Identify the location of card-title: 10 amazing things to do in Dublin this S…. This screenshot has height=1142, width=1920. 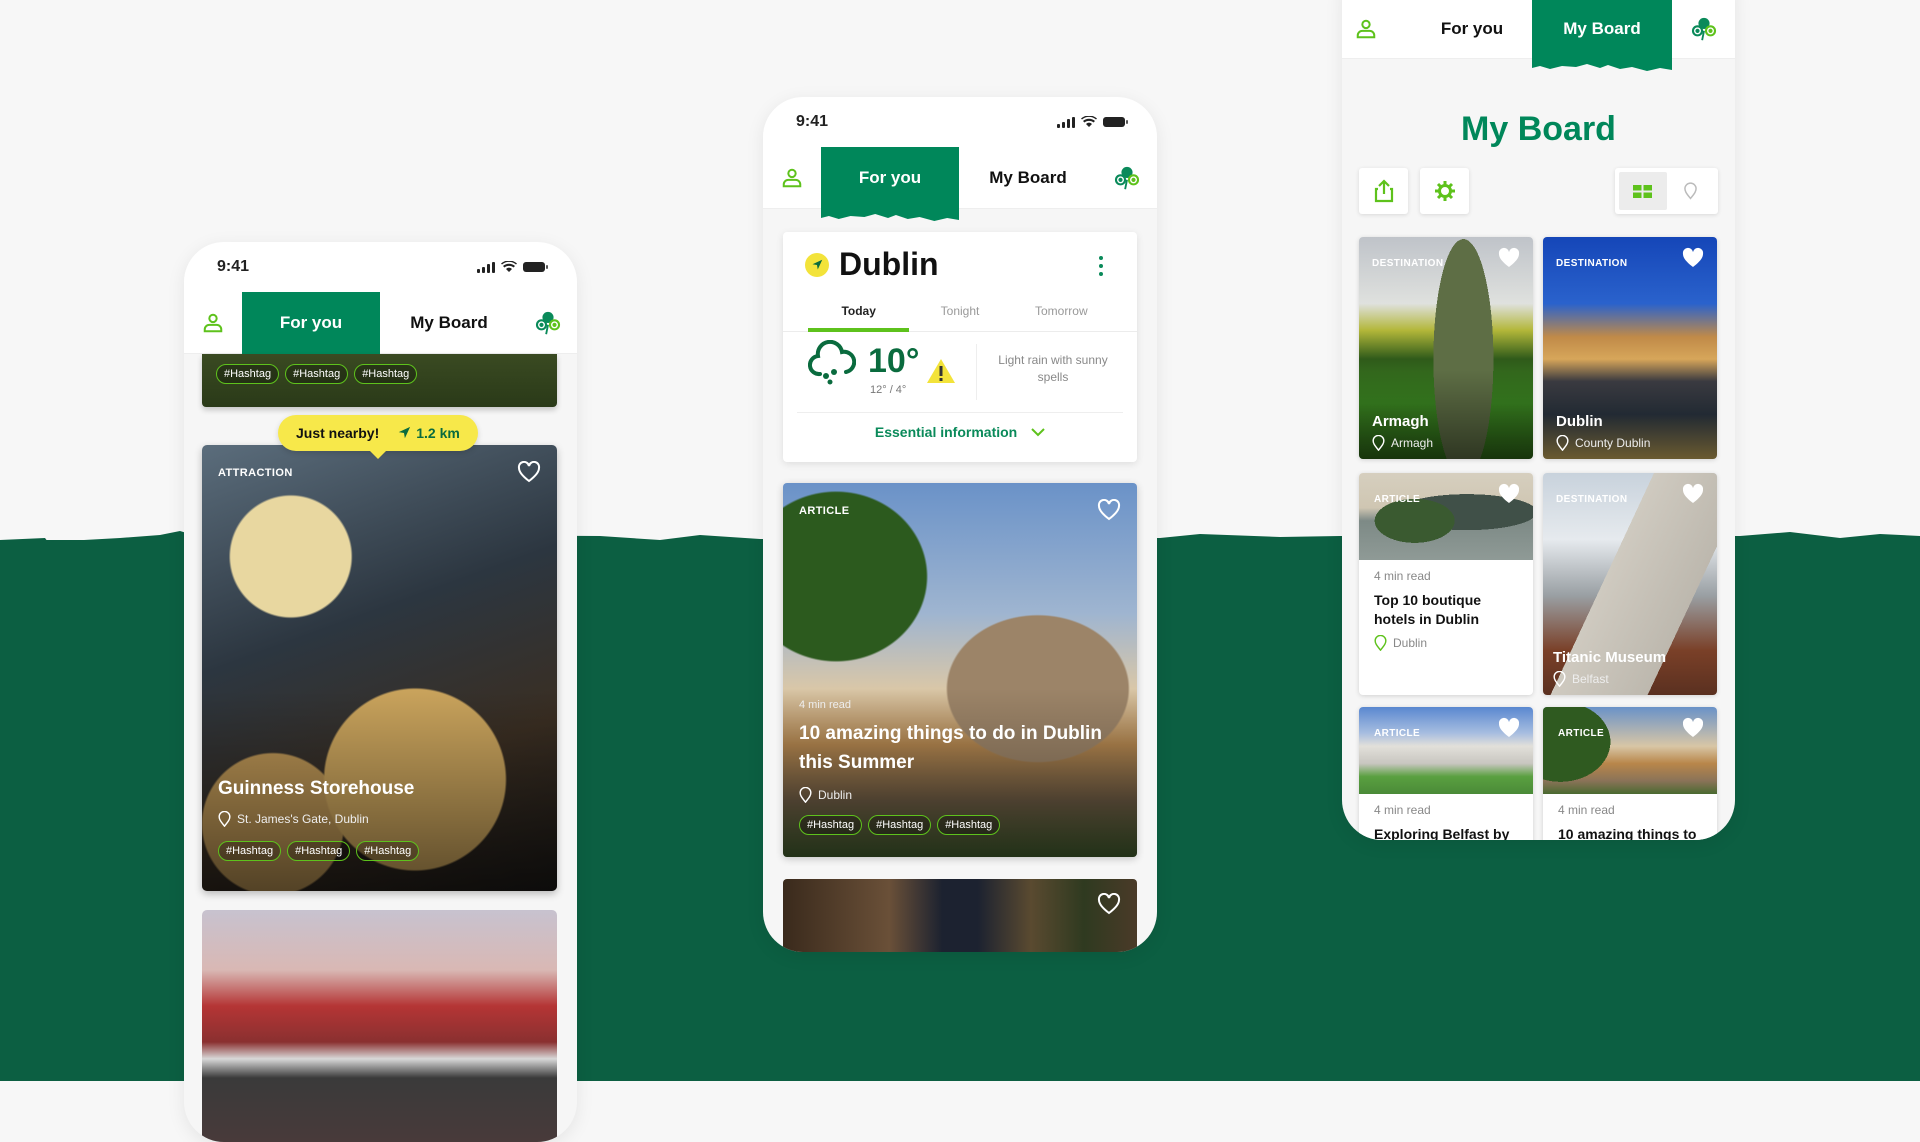
(950, 748).